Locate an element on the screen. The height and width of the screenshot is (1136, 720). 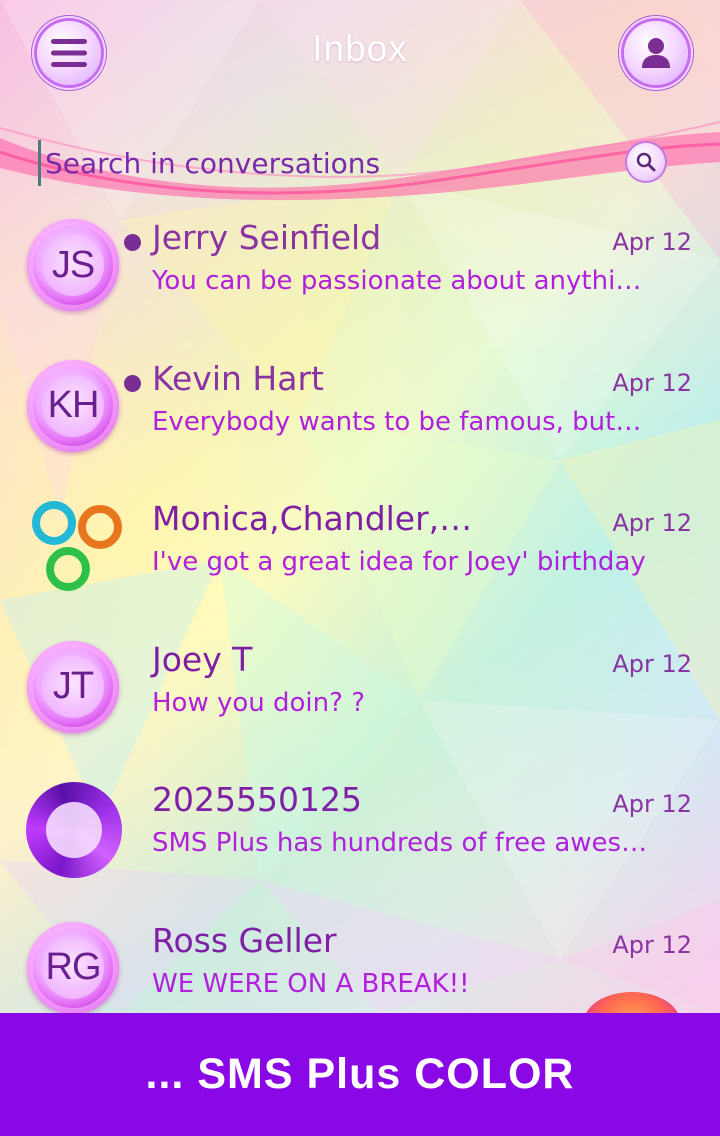
contact-name: Kevin Hart is located at coordinates (238, 378).